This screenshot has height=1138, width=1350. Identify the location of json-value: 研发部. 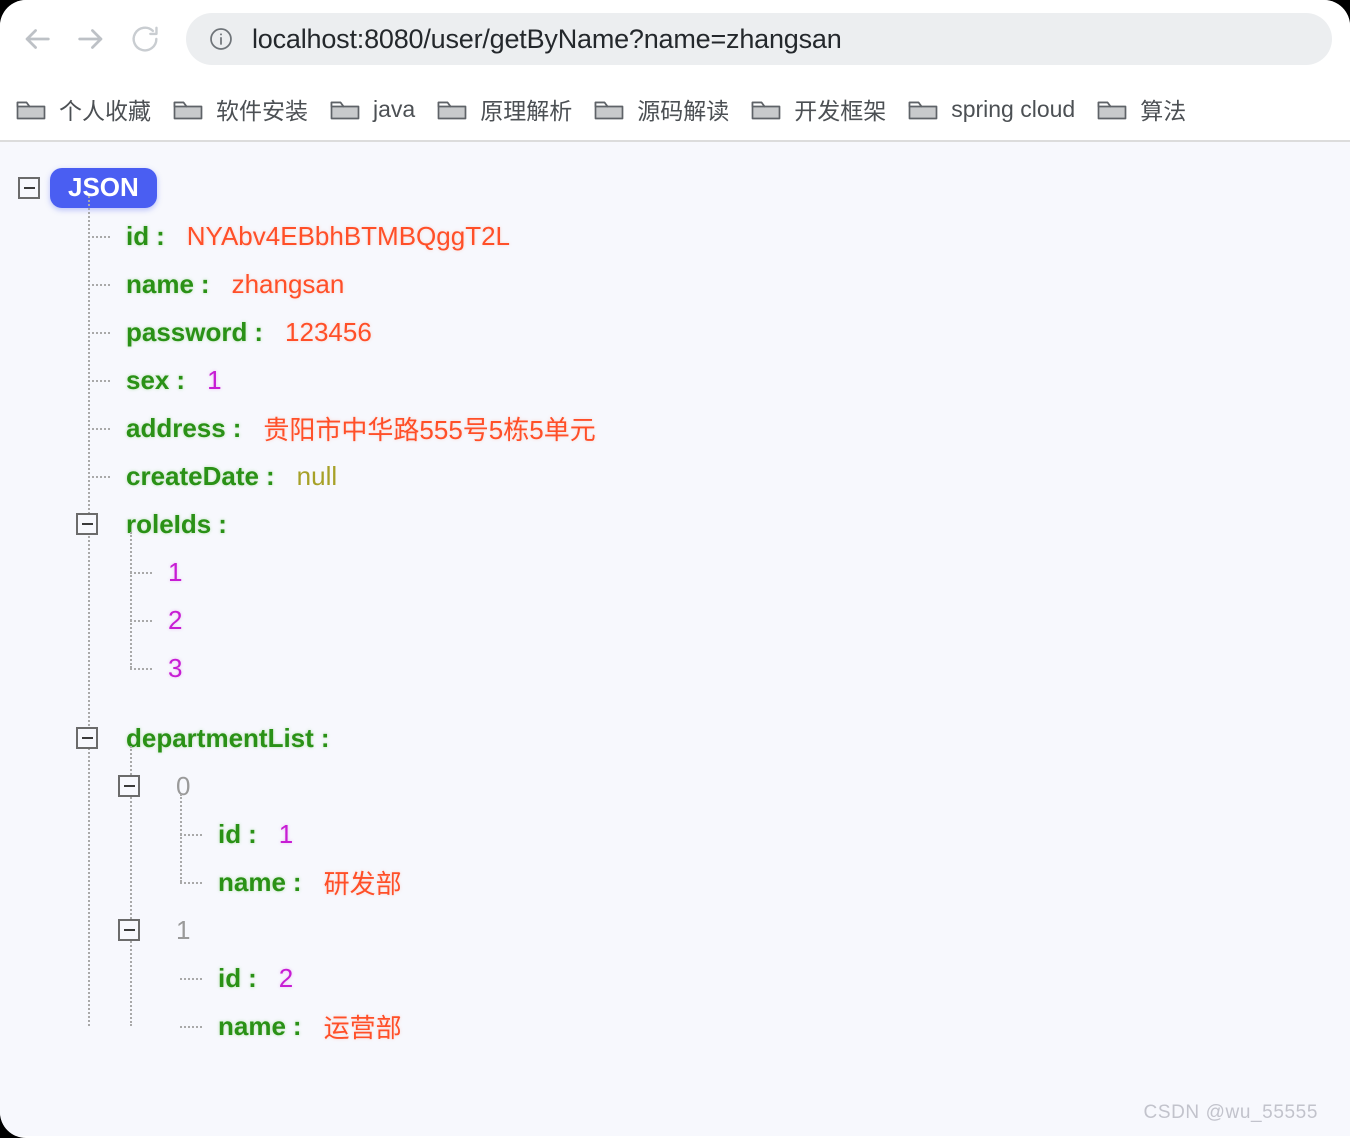
(362, 883).